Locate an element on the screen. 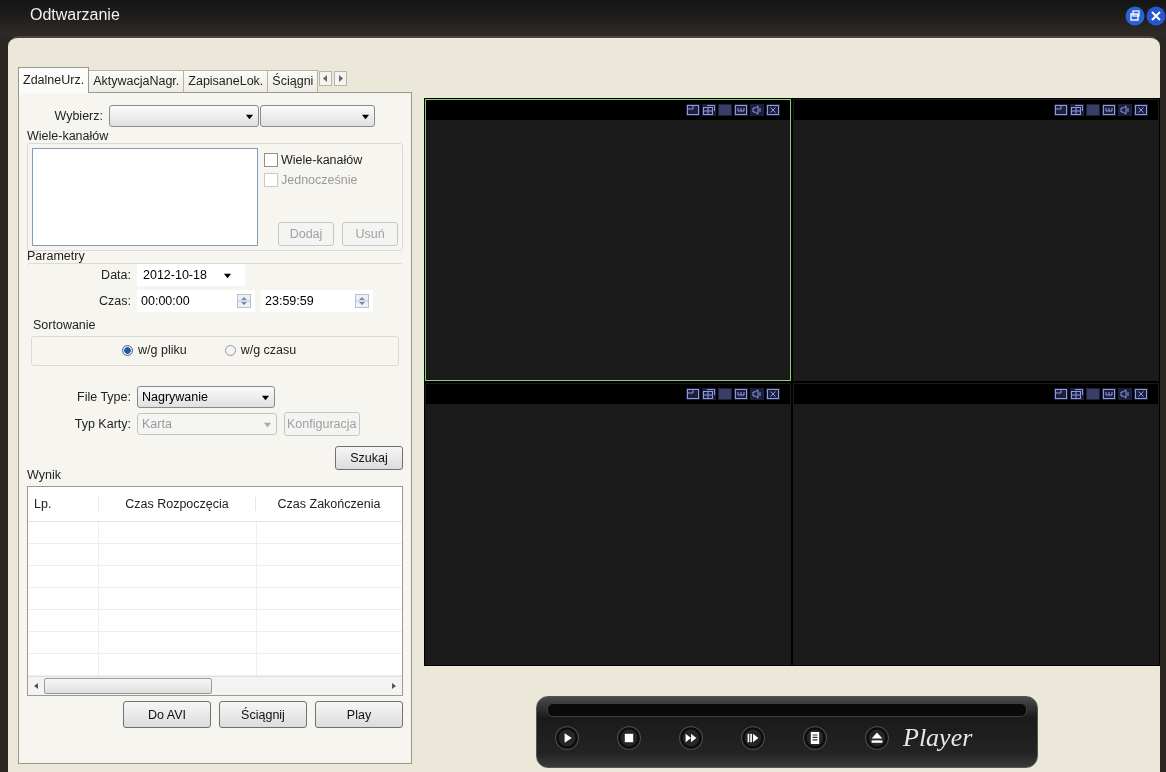 This screenshot has height=772, width=1166. list-button is located at coordinates (815, 738).